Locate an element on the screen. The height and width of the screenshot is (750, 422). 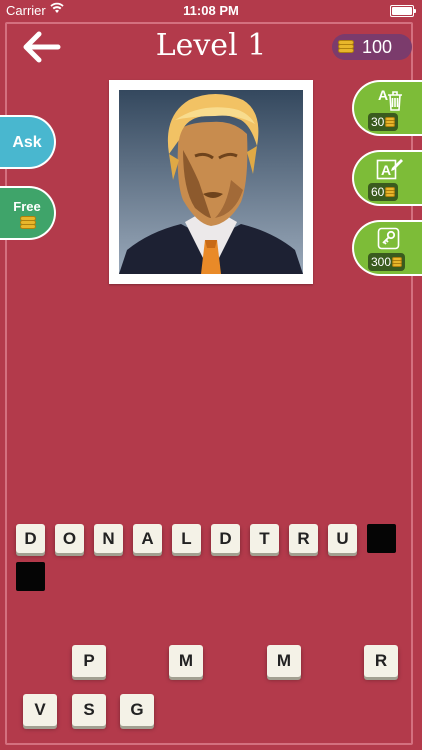
solve-button: 300 is located at coordinates (387, 248).